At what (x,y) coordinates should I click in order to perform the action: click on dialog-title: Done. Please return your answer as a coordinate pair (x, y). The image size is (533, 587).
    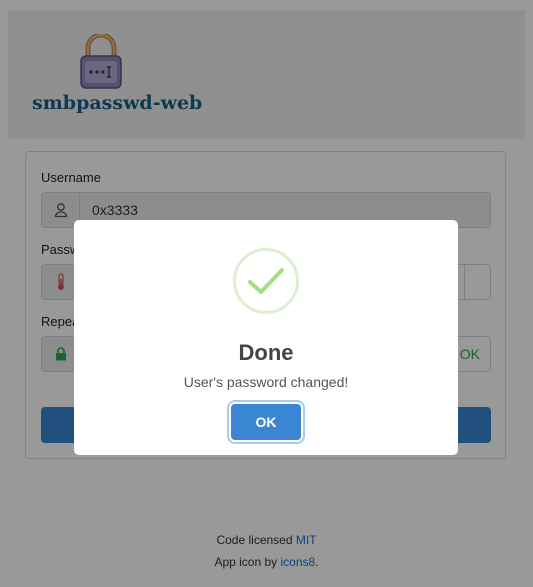
    Looking at the image, I should click on (266, 352).